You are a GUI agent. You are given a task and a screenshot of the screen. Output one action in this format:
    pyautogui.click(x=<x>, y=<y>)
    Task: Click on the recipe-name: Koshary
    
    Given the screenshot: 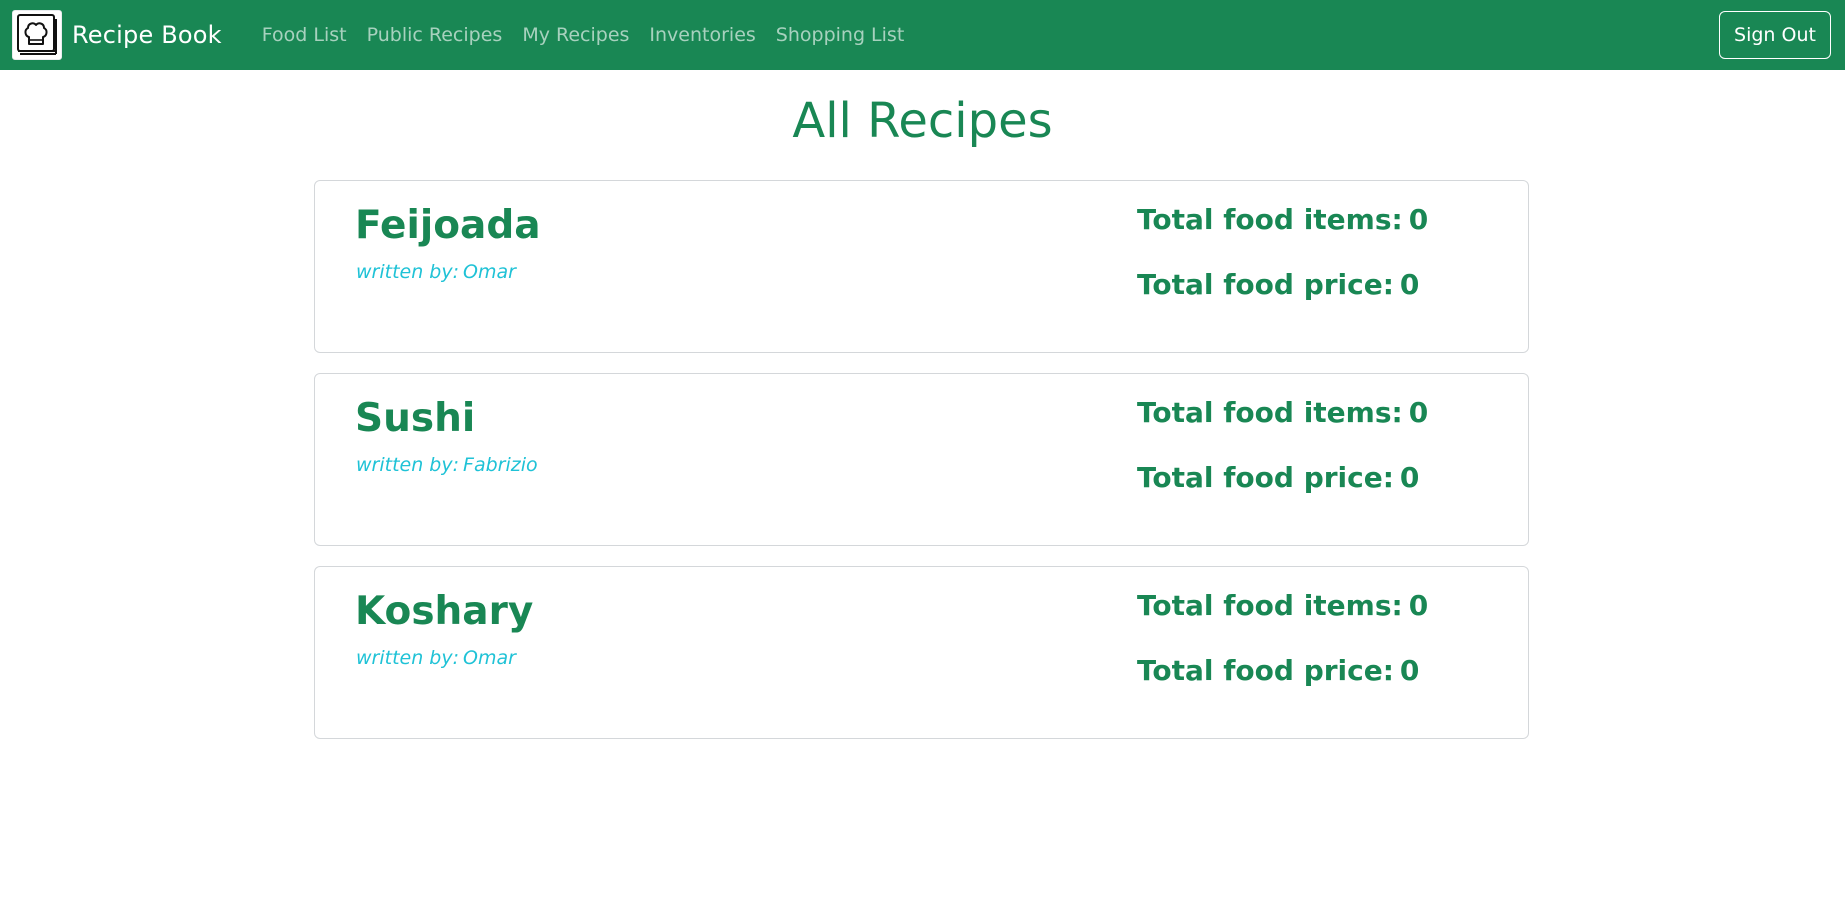 What is the action you would take?
    pyautogui.click(x=444, y=612)
    